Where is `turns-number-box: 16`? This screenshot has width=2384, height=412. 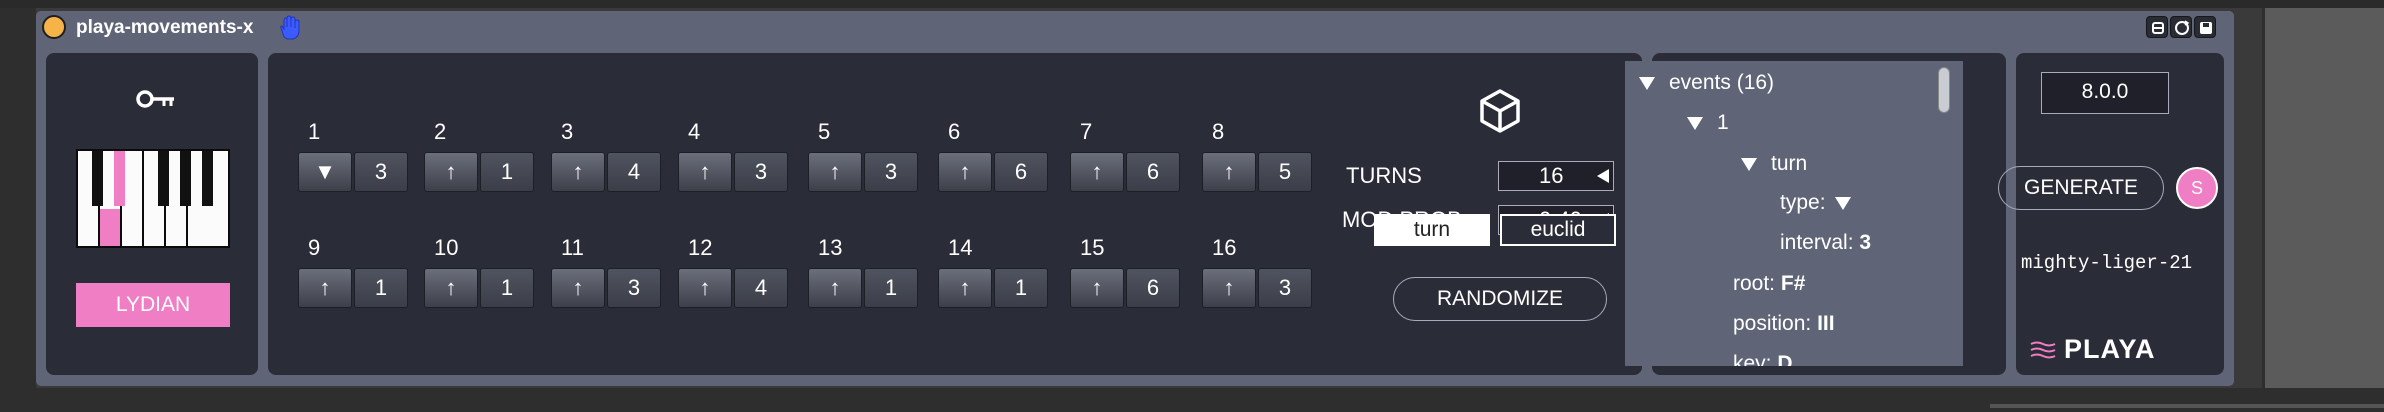 turns-number-box: 16 is located at coordinates (1556, 176).